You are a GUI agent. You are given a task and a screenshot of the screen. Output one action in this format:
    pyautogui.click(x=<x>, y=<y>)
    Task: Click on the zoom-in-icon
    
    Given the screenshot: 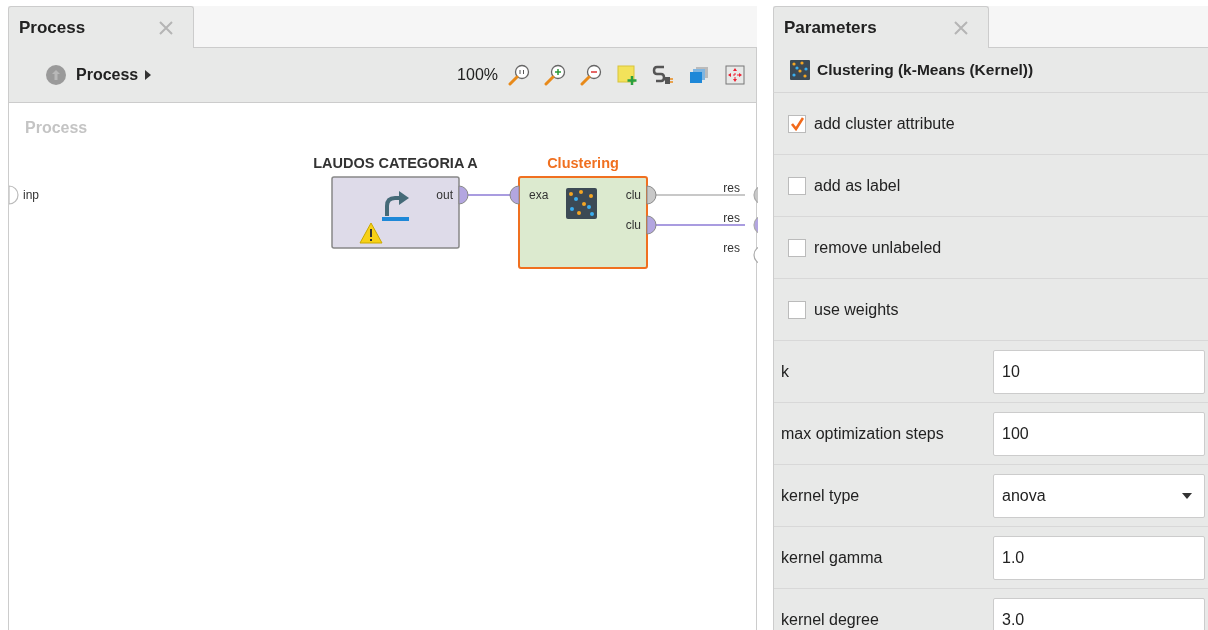 What is the action you would take?
    pyautogui.click(x=555, y=75)
    